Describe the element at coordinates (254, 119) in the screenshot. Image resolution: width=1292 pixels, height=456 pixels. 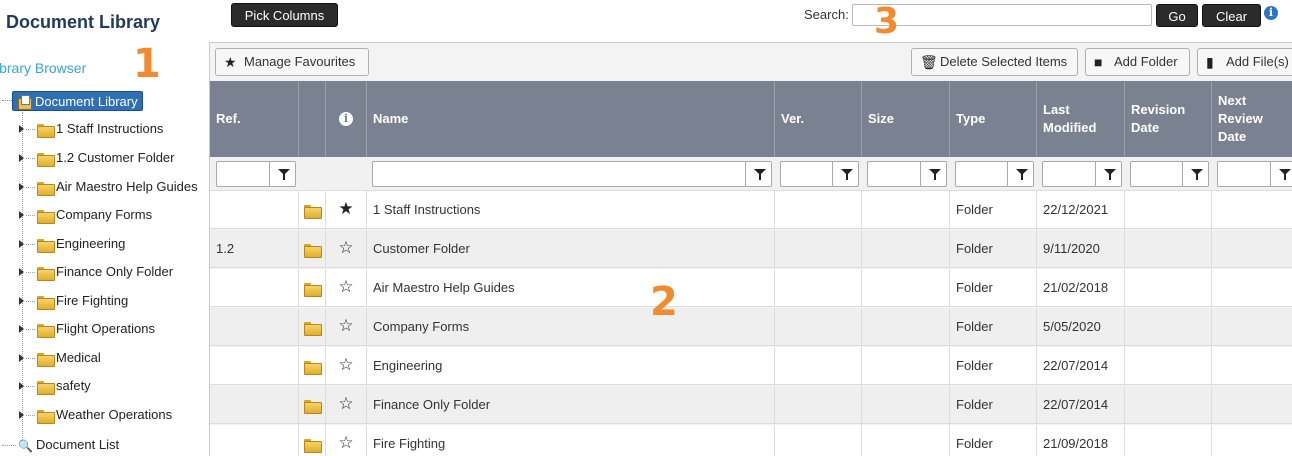
I see `column-header-ref: Ref.` at that location.